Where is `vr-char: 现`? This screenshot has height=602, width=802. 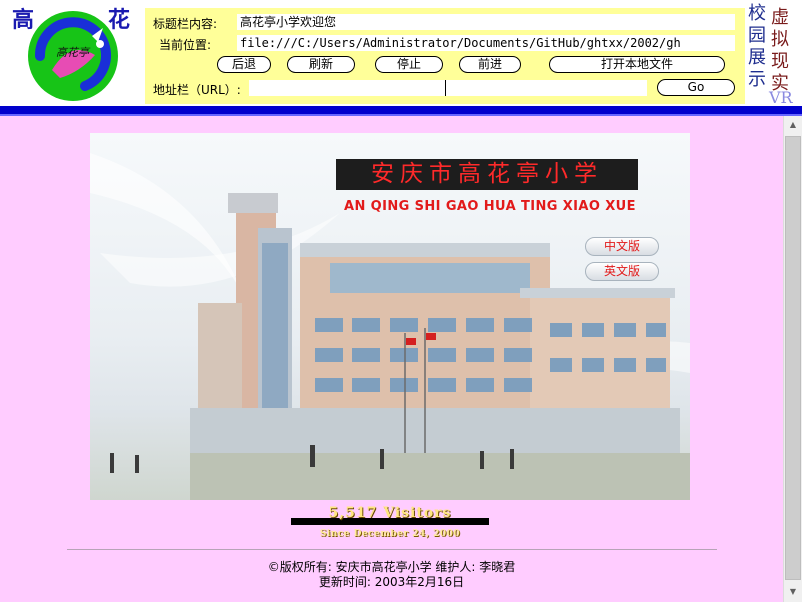
vr-char: 现 is located at coordinates (780, 61).